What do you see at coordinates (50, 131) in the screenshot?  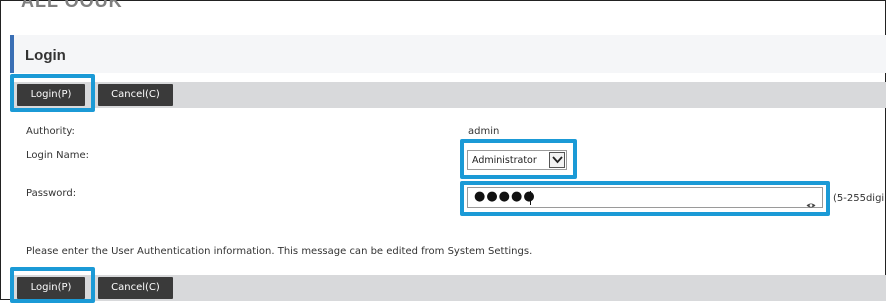 I see `authority-label: Authority:` at bounding box center [50, 131].